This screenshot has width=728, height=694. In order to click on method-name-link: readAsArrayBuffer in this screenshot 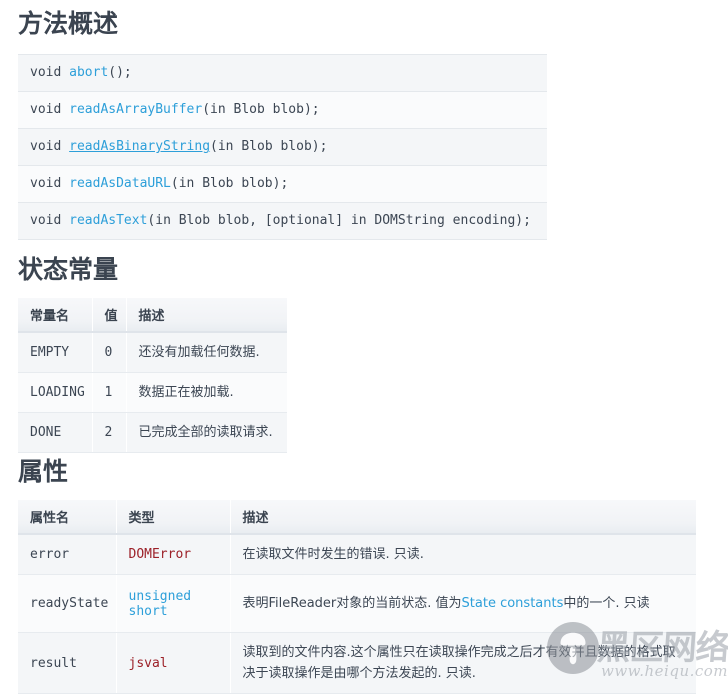, I will do `click(135, 109)`.